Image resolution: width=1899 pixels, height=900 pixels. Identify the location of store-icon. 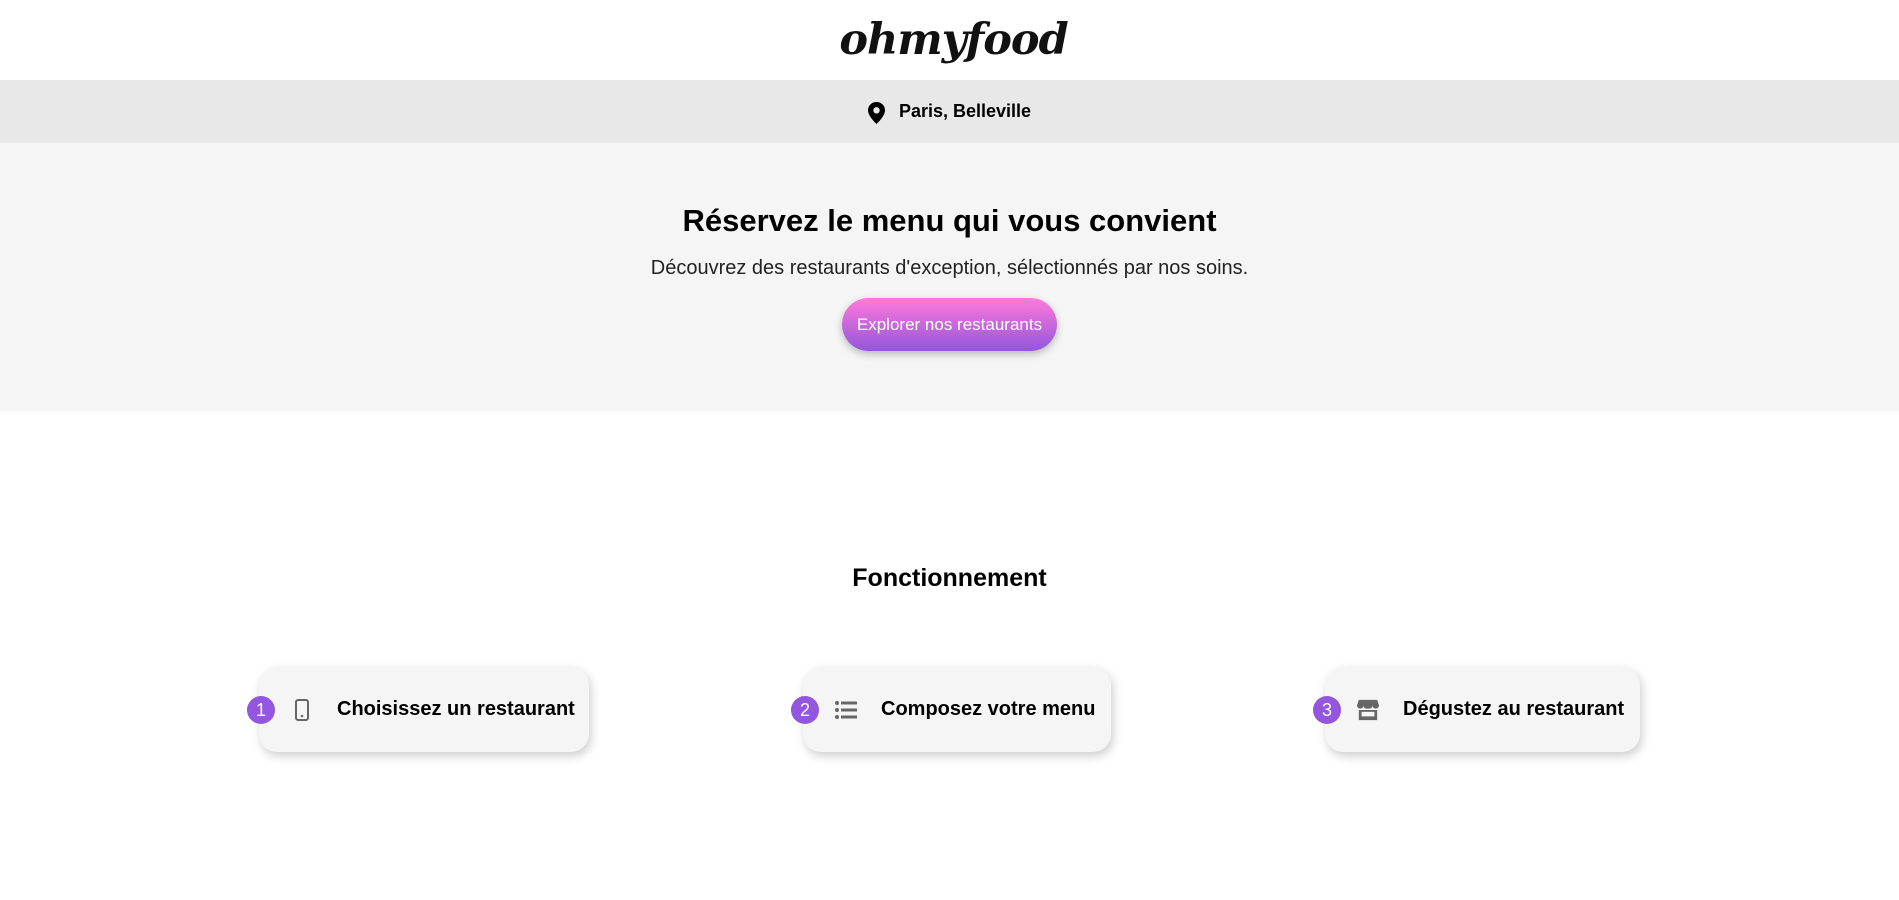
(1368, 710).